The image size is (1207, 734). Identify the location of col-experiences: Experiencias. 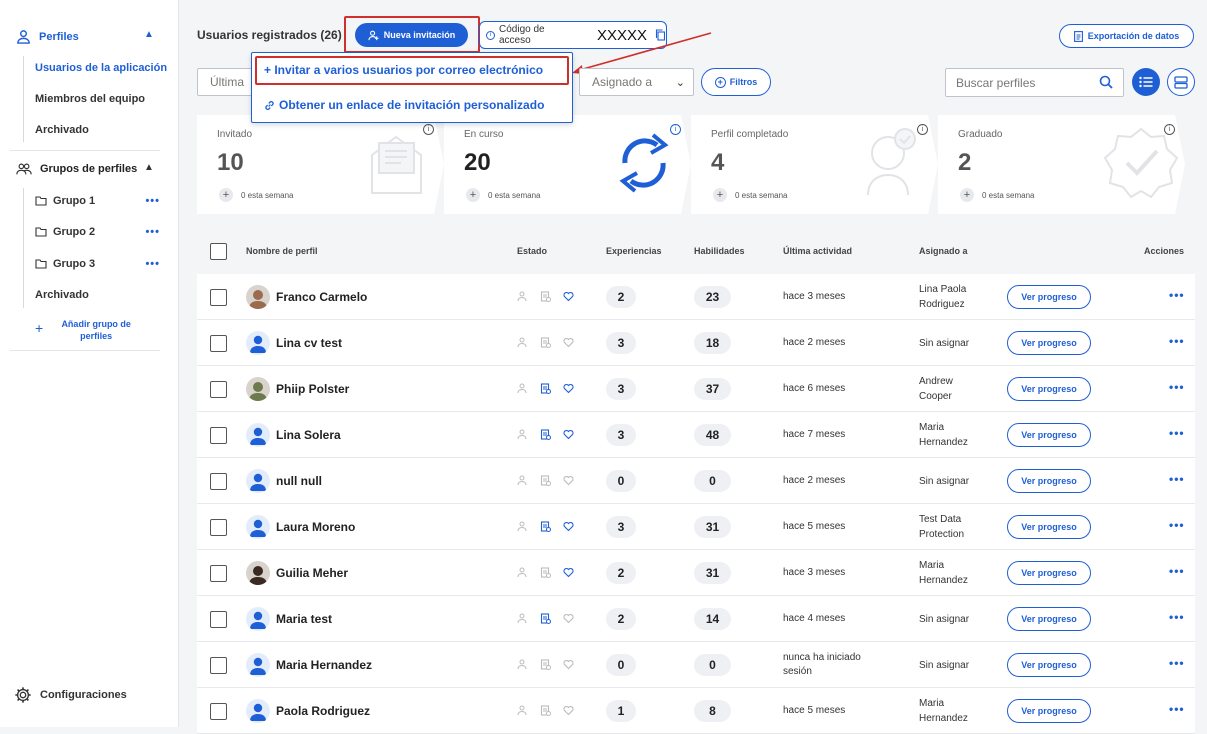
(634, 251).